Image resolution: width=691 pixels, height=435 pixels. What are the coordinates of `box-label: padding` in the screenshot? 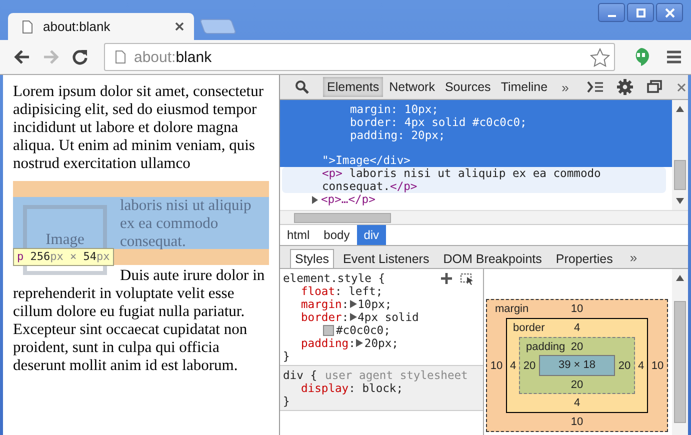 It's located at (545, 346).